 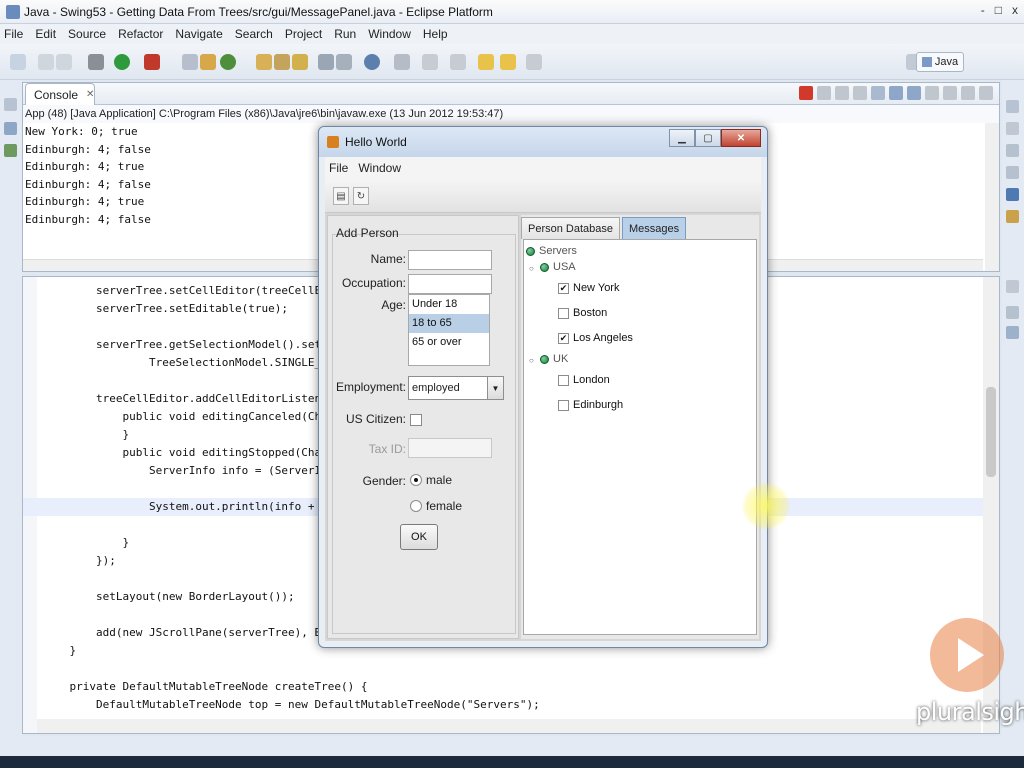 What do you see at coordinates (60, 94) in the screenshot?
I see `console-tab: Console ✕` at bounding box center [60, 94].